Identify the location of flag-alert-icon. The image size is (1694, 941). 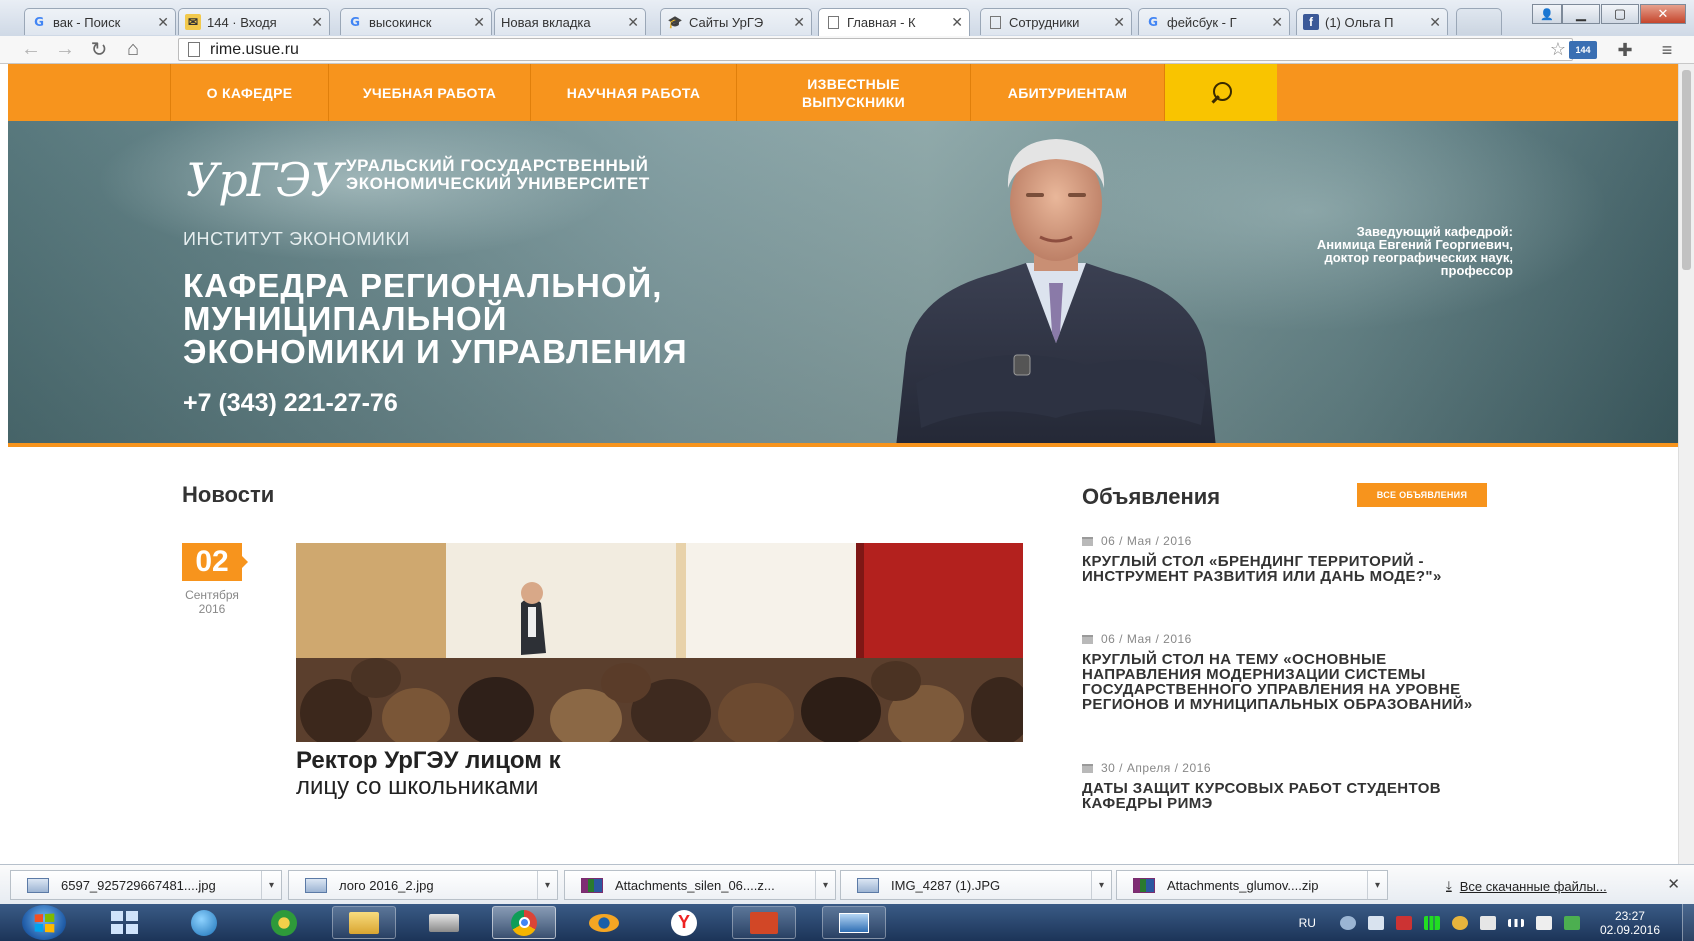
(1403, 922).